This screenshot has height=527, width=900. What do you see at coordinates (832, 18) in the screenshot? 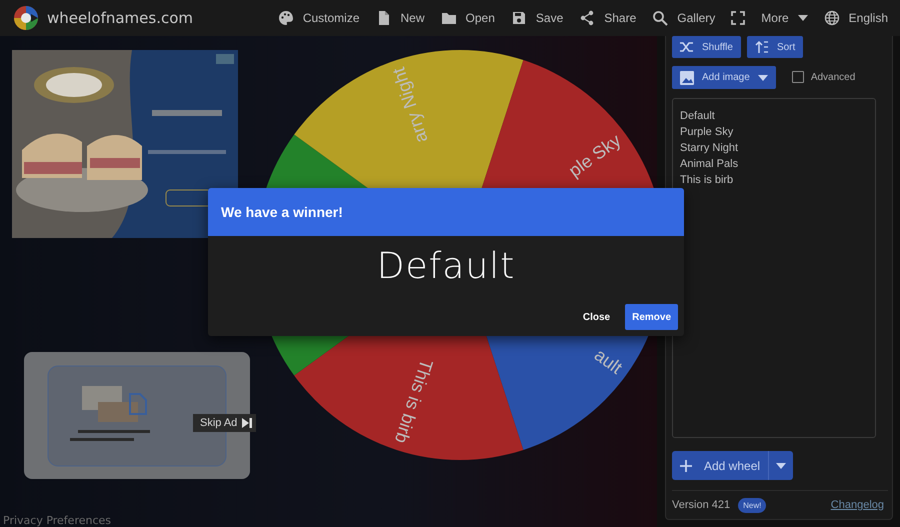
I see `globe-icon` at bounding box center [832, 18].